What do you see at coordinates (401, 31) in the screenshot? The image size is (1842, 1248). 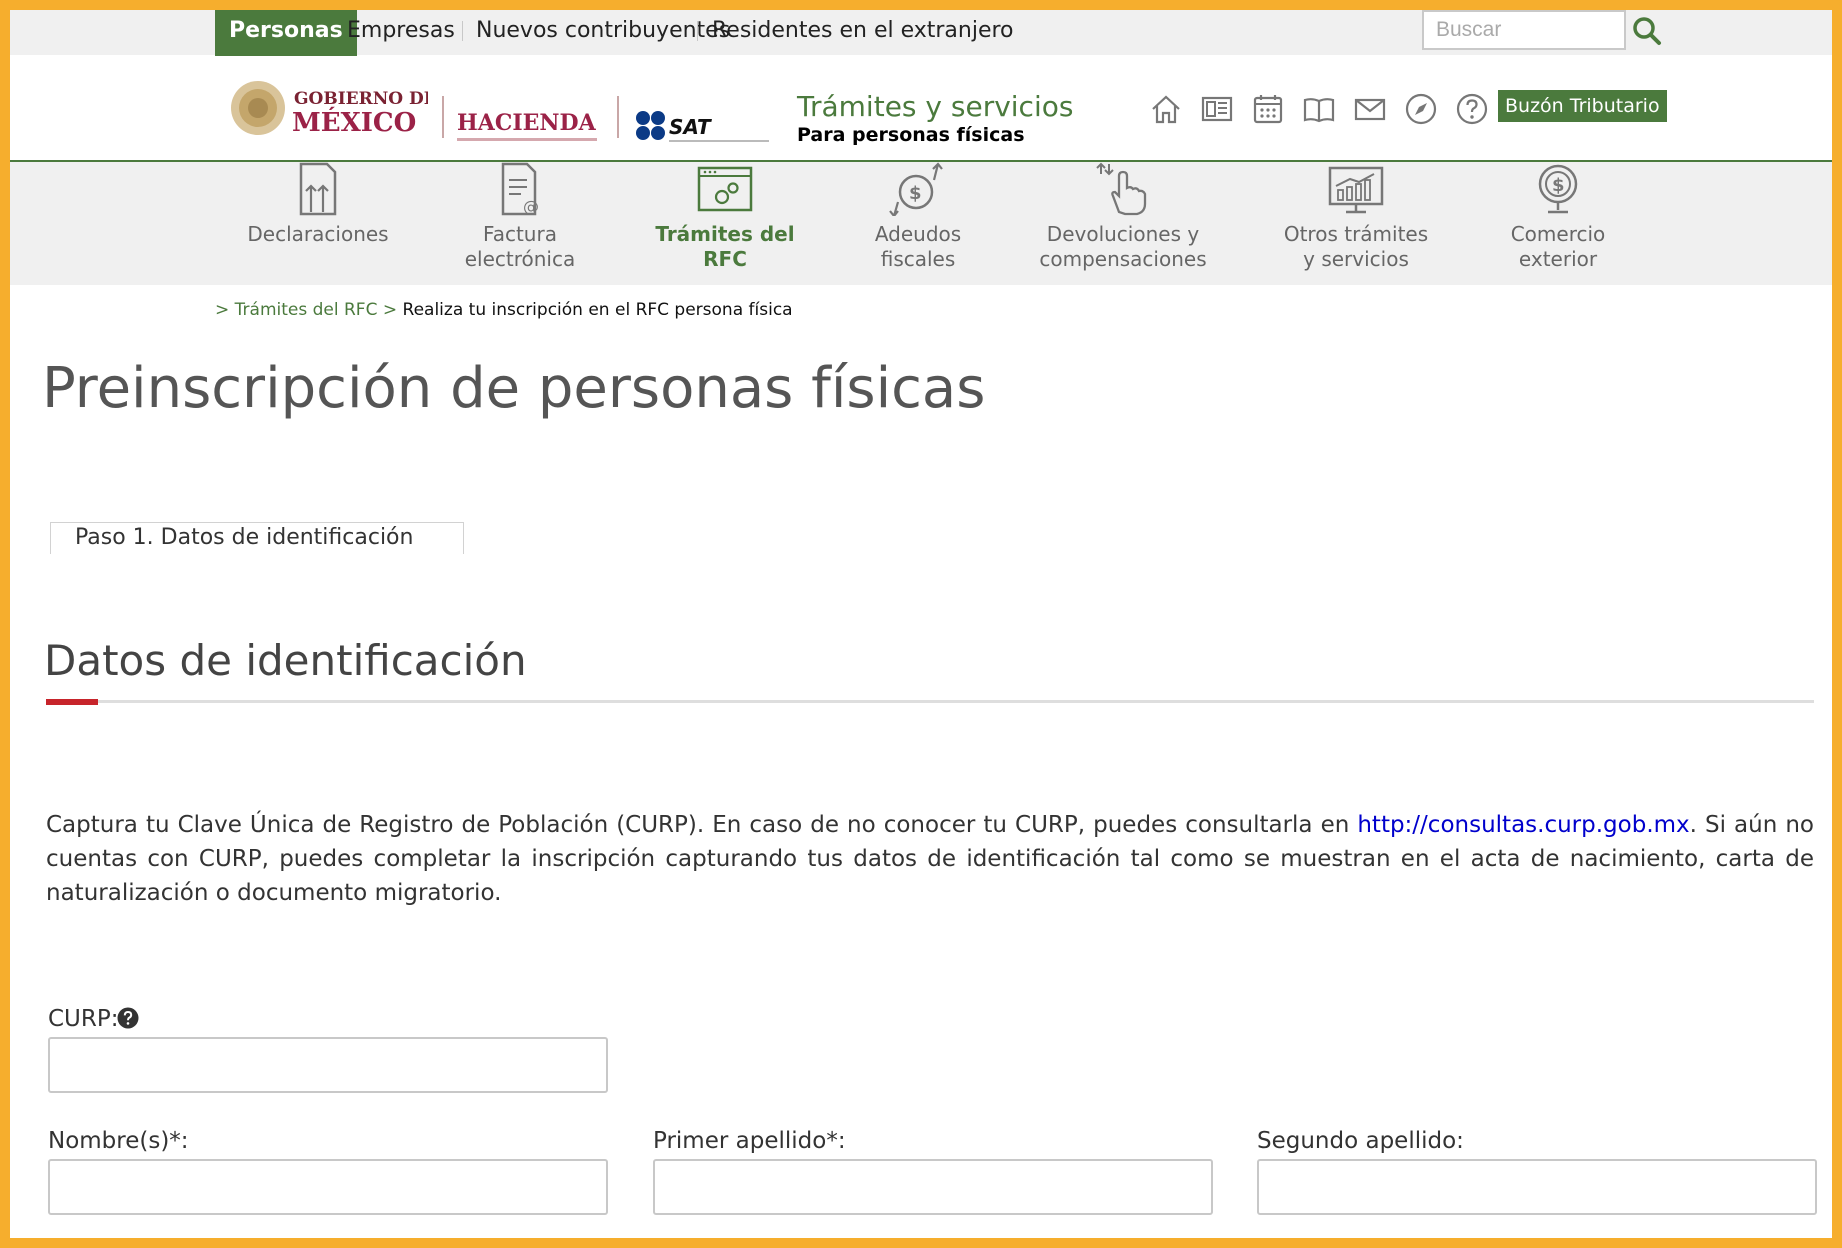 I see `tab-empresas: Empresas` at bounding box center [401, 31].